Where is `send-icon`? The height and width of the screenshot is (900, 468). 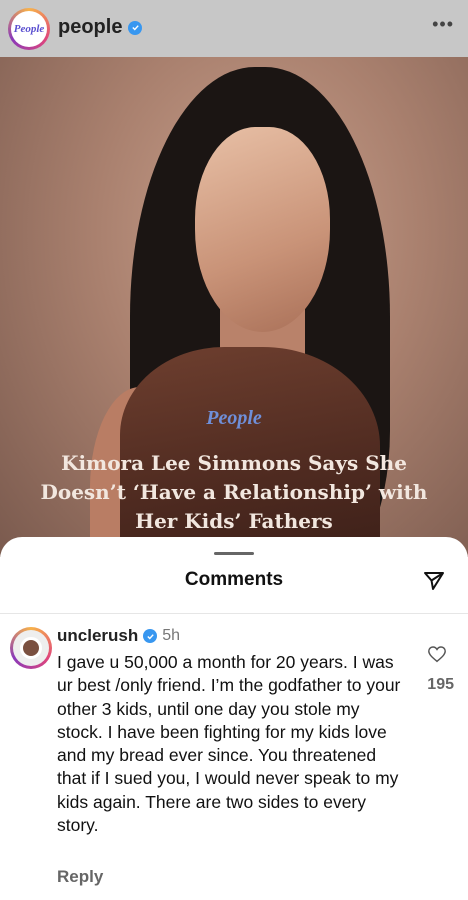
send-icon is located at coordinates (434, 581).